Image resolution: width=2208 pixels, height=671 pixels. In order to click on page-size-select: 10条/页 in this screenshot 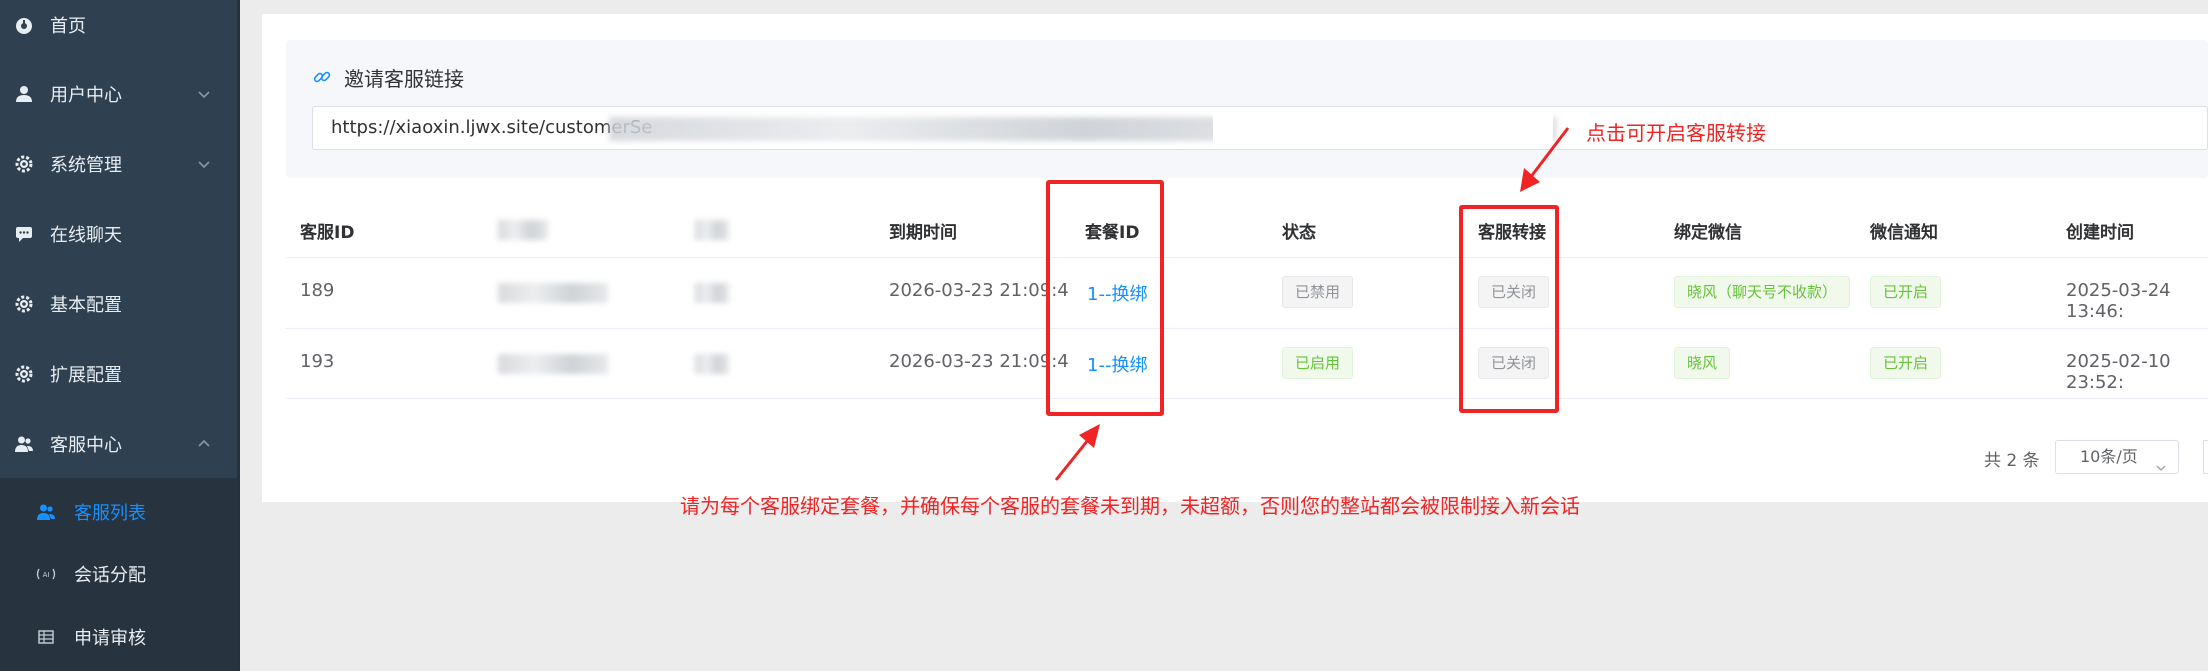, I will do `click(2117, 457)`.